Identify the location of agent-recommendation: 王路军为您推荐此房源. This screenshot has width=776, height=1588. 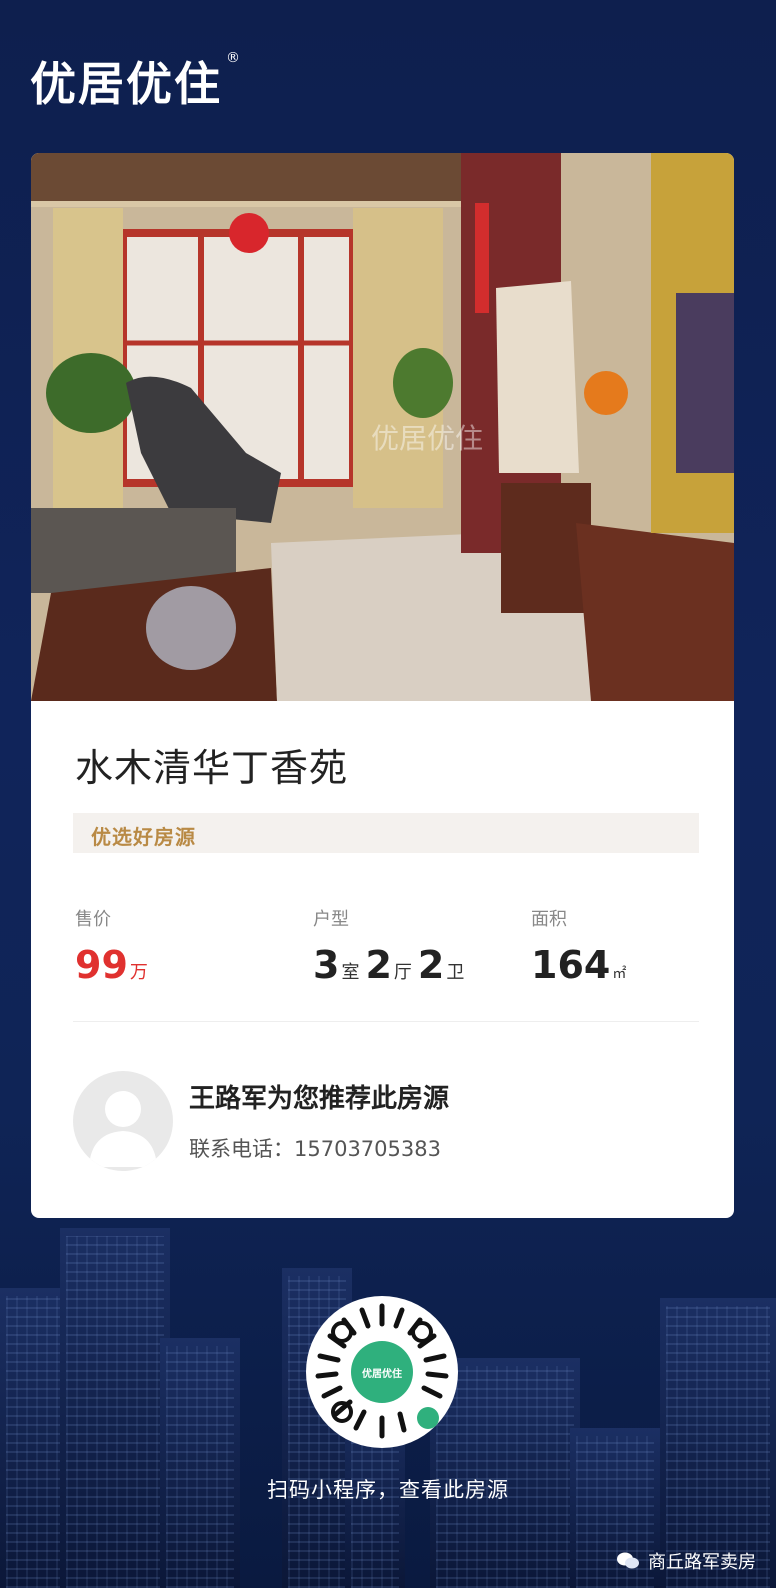
(319, 1099).